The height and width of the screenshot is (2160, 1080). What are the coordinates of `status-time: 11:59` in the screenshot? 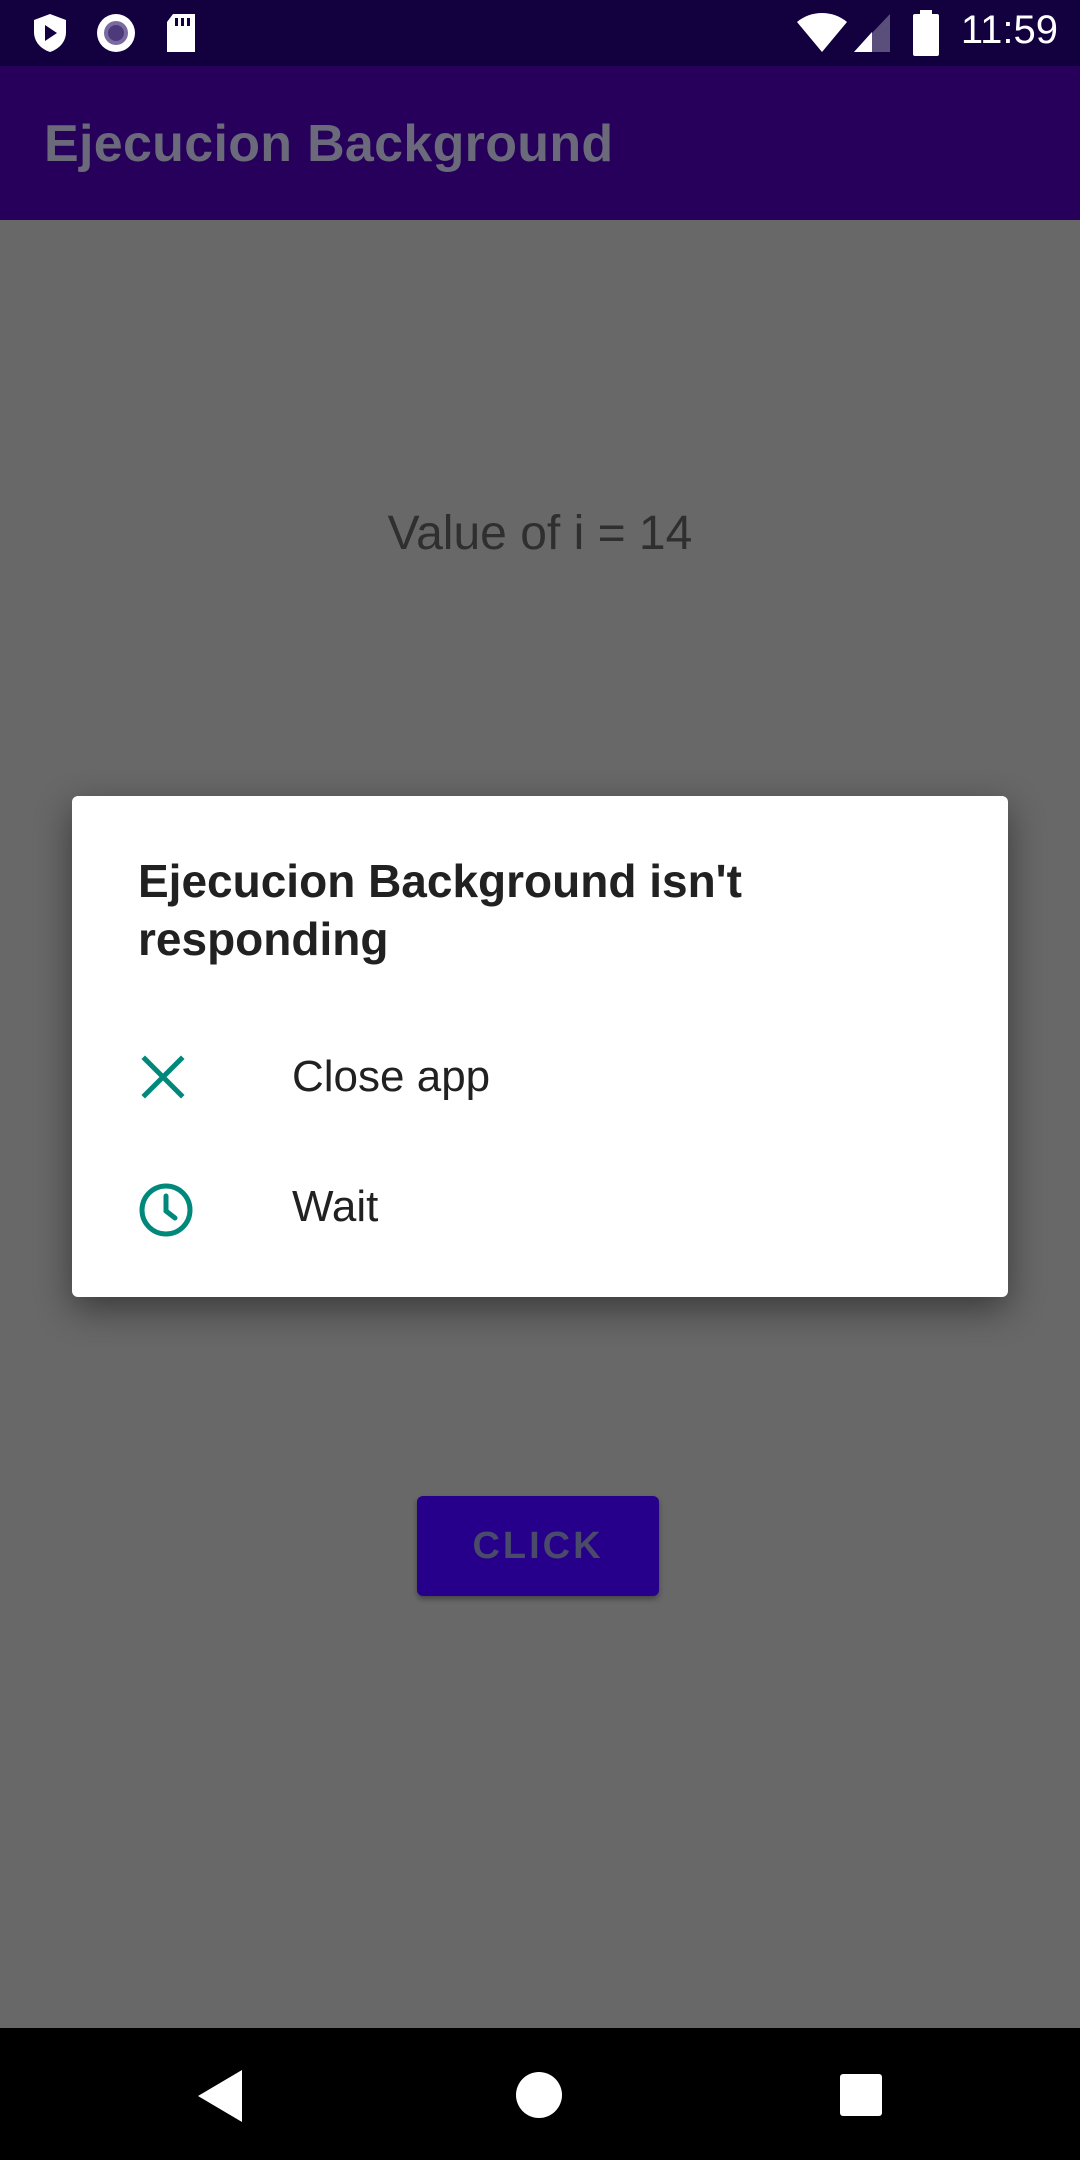 It's located at (1009, 30).